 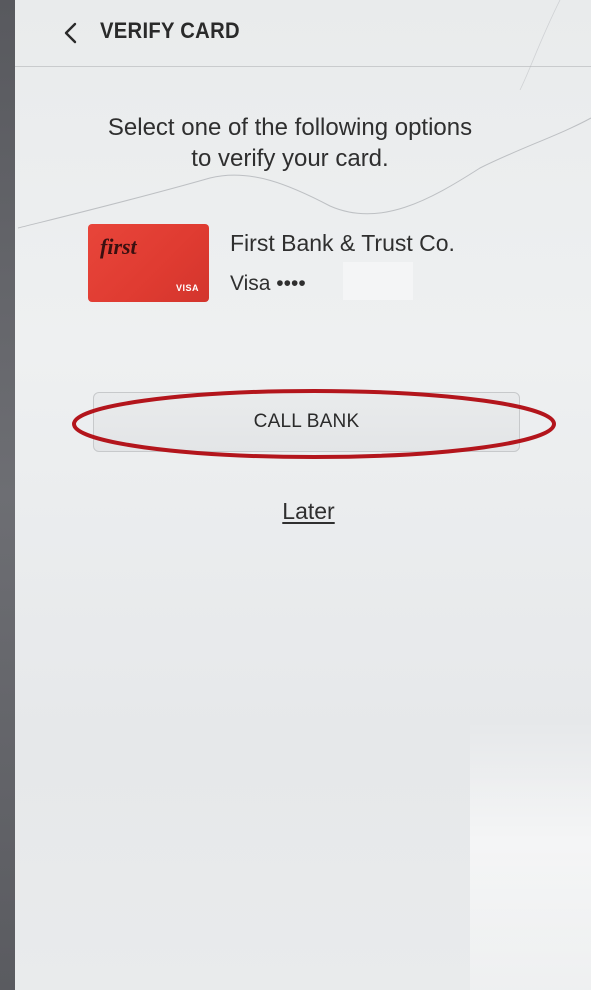 What do you see at coordinates (118, 246) in the screenshot?
I see `card-brand-logo: first` at bounding box center [118, 246].